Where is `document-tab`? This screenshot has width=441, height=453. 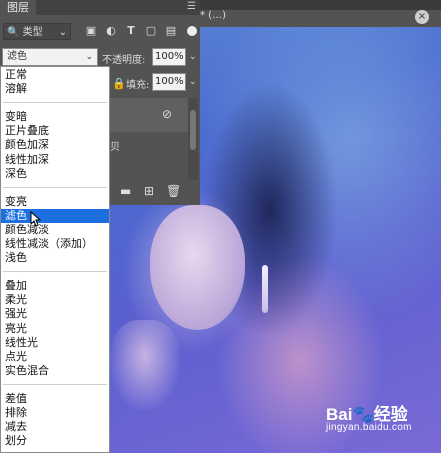 document-tab is located at coordinates (318, 18).